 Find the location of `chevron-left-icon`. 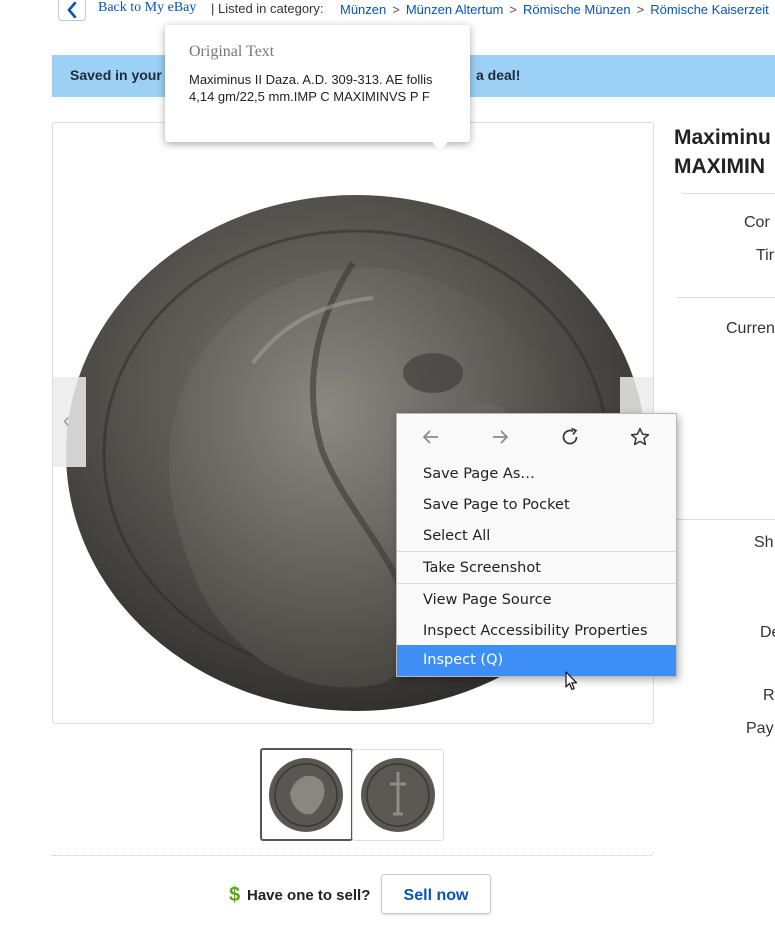

chevron-left-icon is located at coordinates (72, 10).